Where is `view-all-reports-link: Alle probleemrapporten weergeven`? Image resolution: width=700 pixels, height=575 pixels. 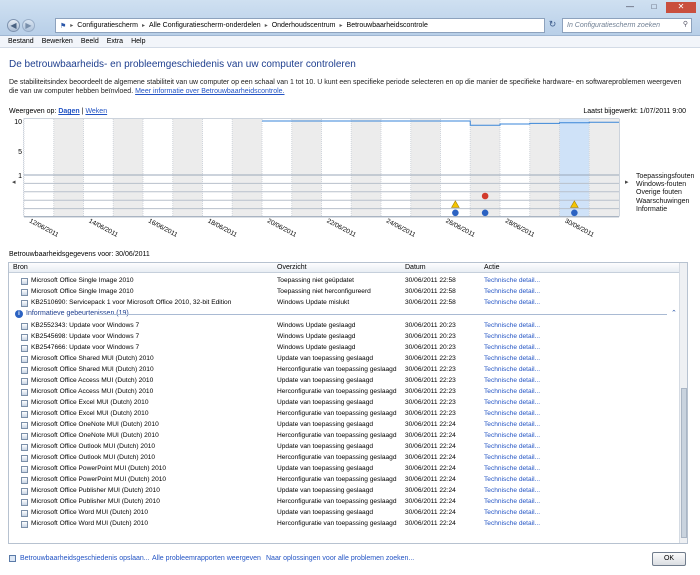
view-all-reports-link: Alle probleemrapporten weergeven is located at coordinates (206, 558).